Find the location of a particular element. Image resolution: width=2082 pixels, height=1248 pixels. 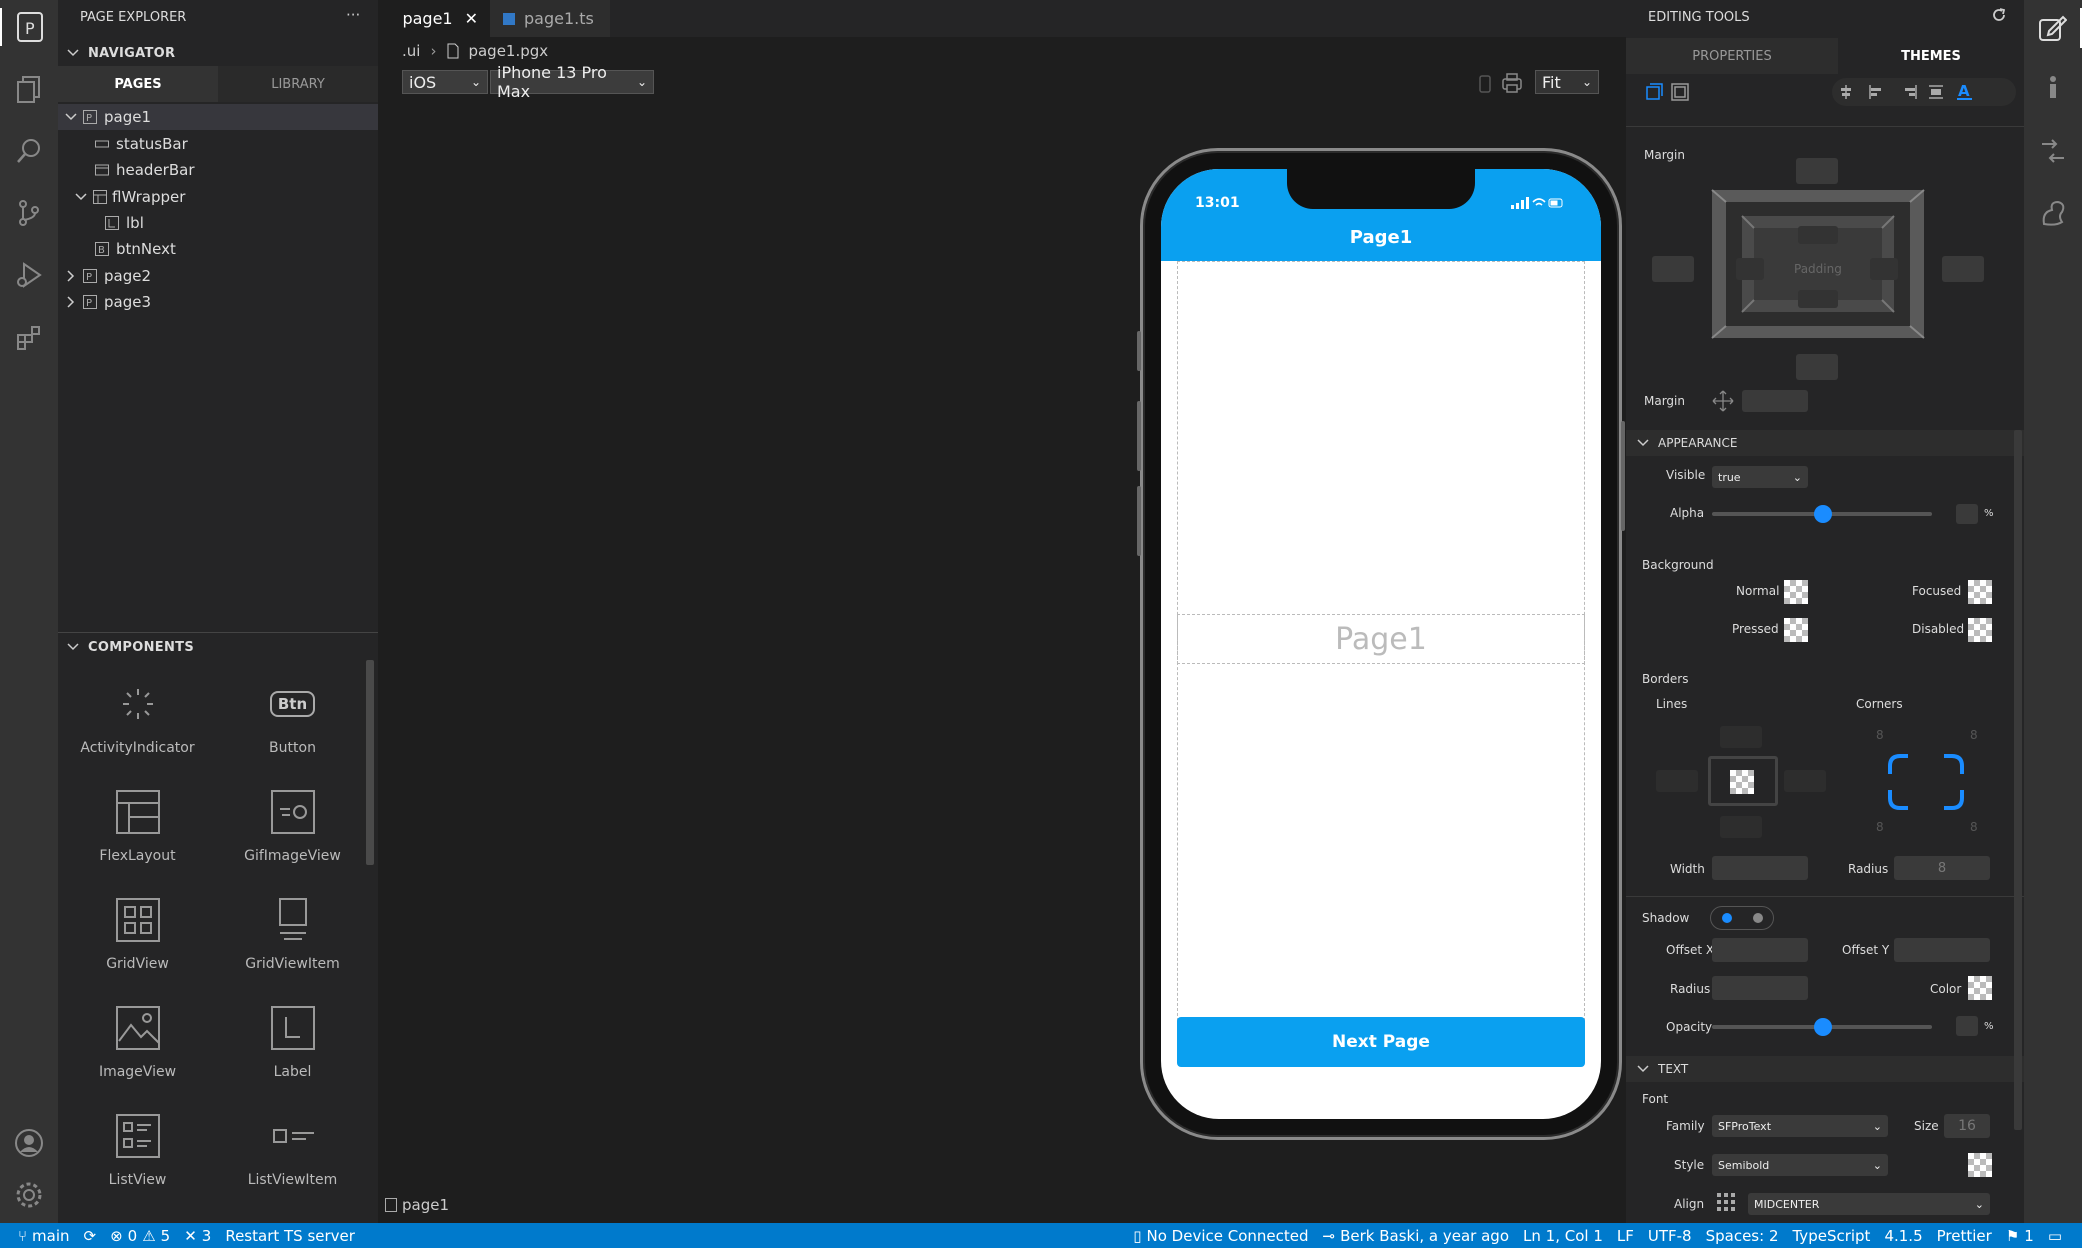

version-status: 4.1.5 is located at coordinates (1903, 1236).